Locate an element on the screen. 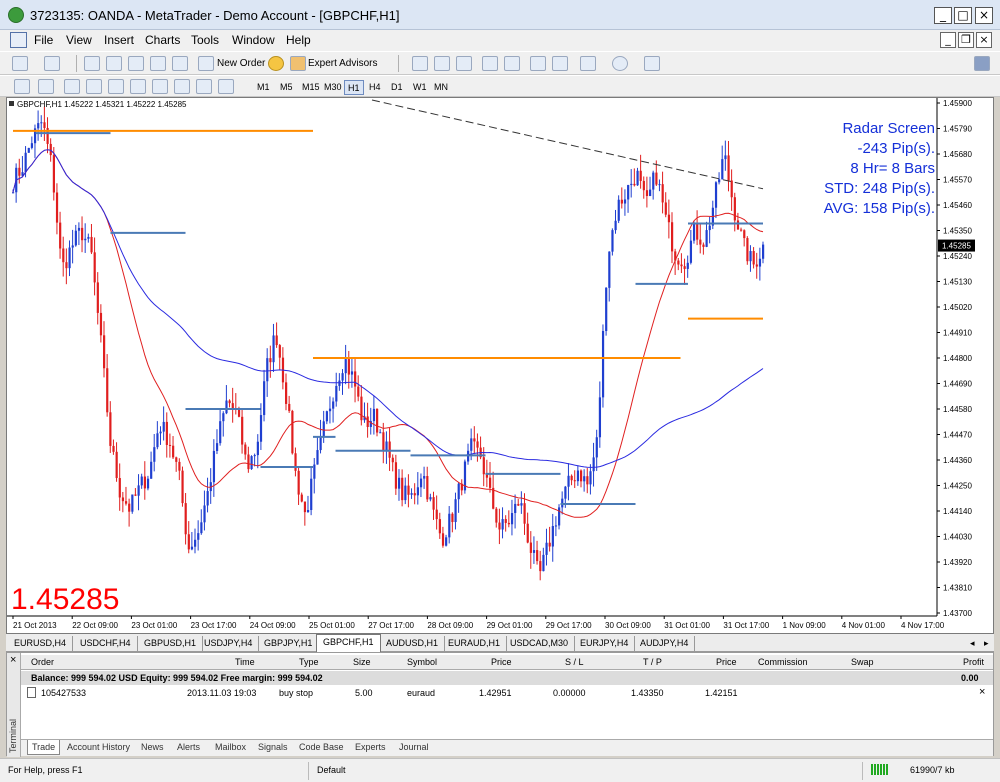 The width and height of the screenshot is (1000, 782). menu-tools: Tools is located at coordinates (205, 40).